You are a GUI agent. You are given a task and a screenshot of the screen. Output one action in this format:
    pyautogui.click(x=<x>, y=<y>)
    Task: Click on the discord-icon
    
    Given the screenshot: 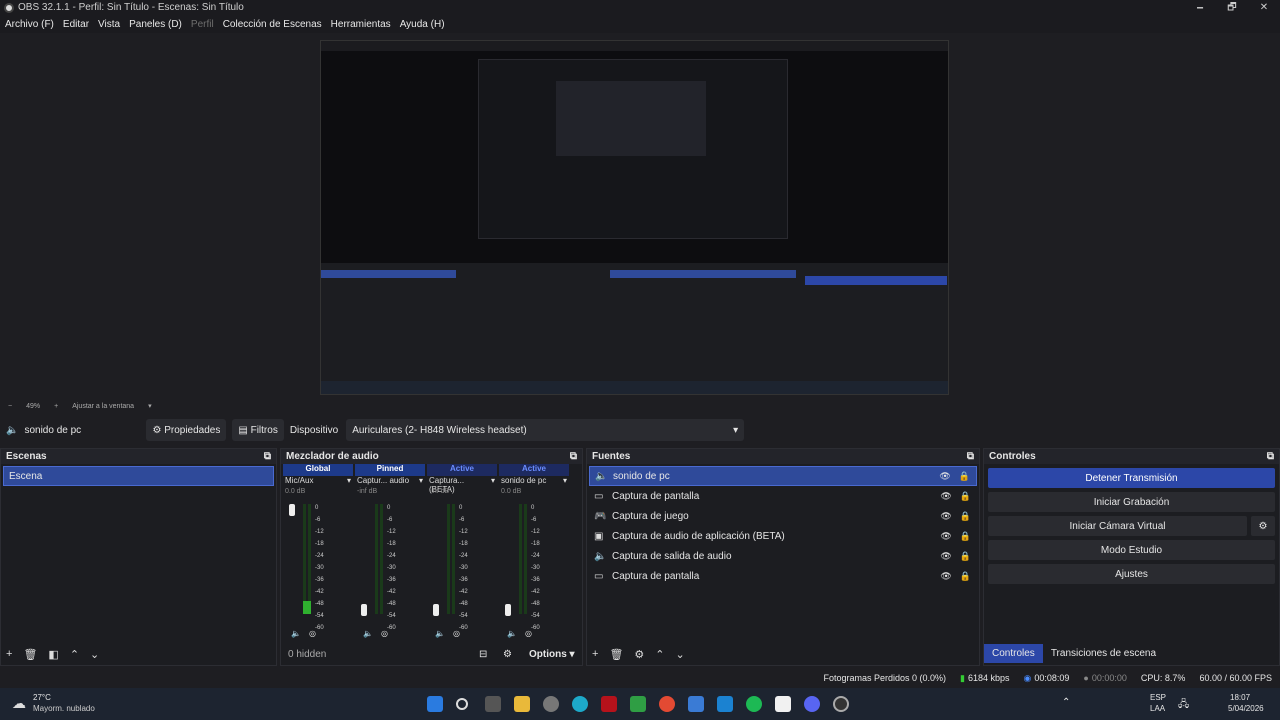 What is the action you would take?
    pyautogui.click(x=812, y=704)
    